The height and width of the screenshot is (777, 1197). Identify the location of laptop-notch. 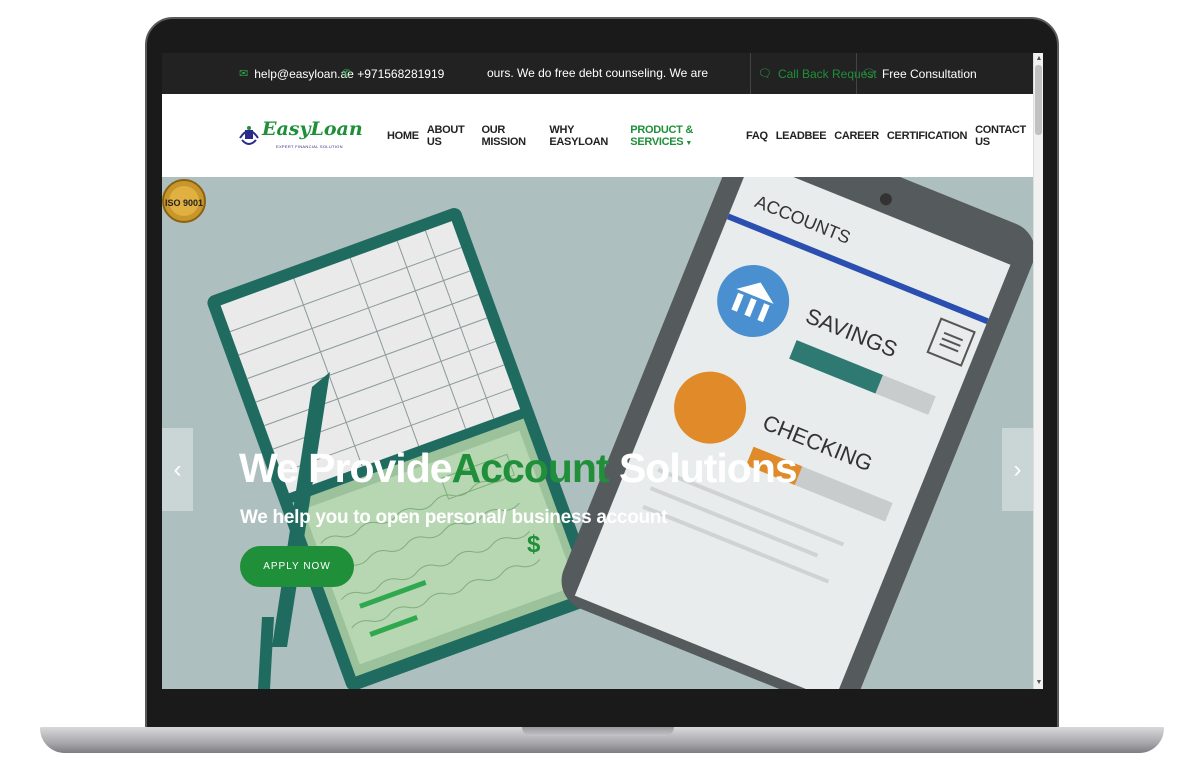
(598, 731).